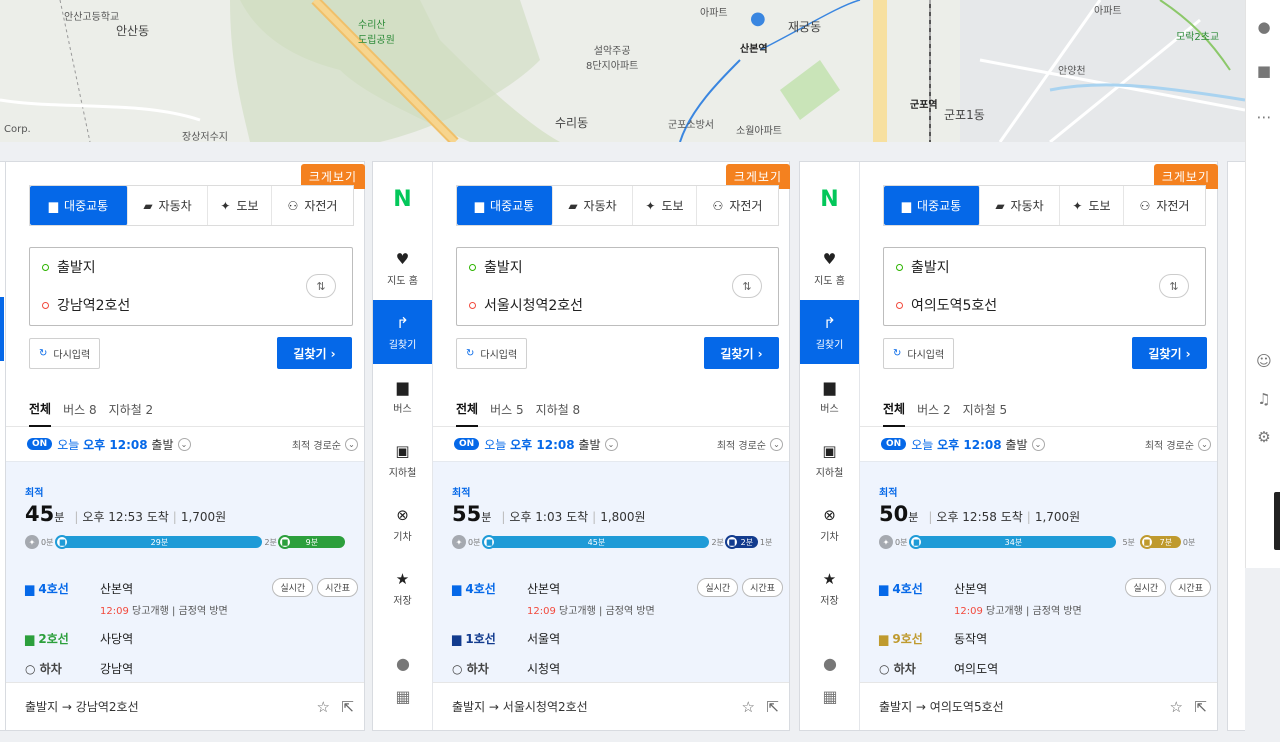  Describe the element at coordinates (472, 305) in the screenshot. I see `destination-dot-icon` at that location.